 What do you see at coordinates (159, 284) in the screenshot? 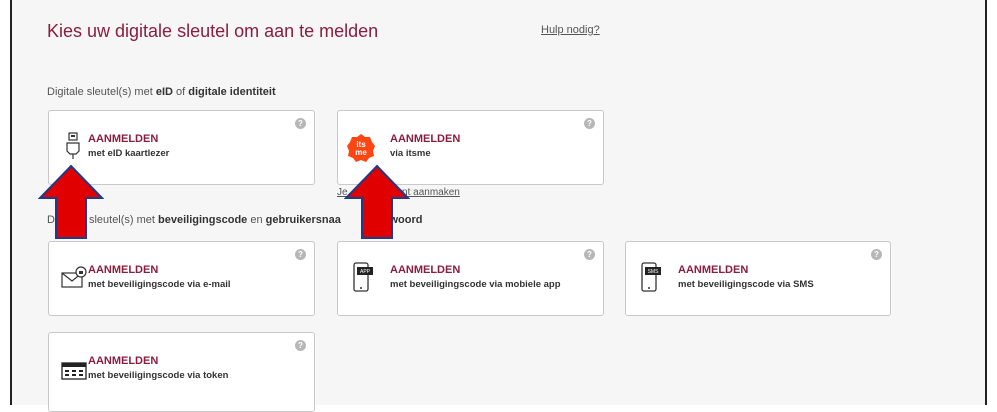
I see `card-subtitle: met beveiligingscode via e-mail` at bounding box center [159, 284].